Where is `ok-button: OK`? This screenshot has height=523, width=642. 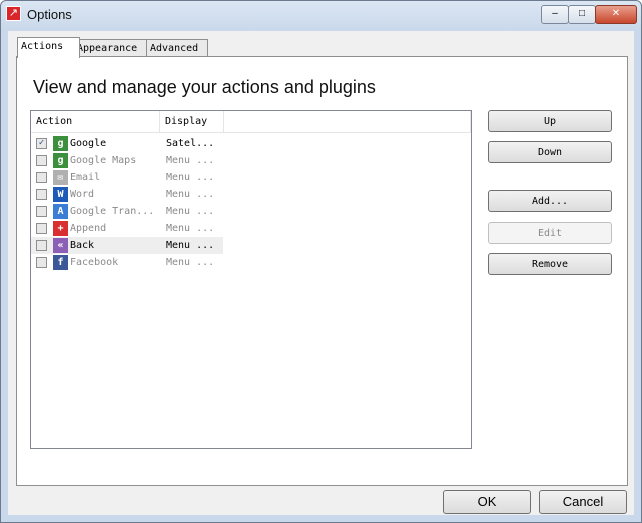
ok-button: OK is located at coordinates (487, 502).